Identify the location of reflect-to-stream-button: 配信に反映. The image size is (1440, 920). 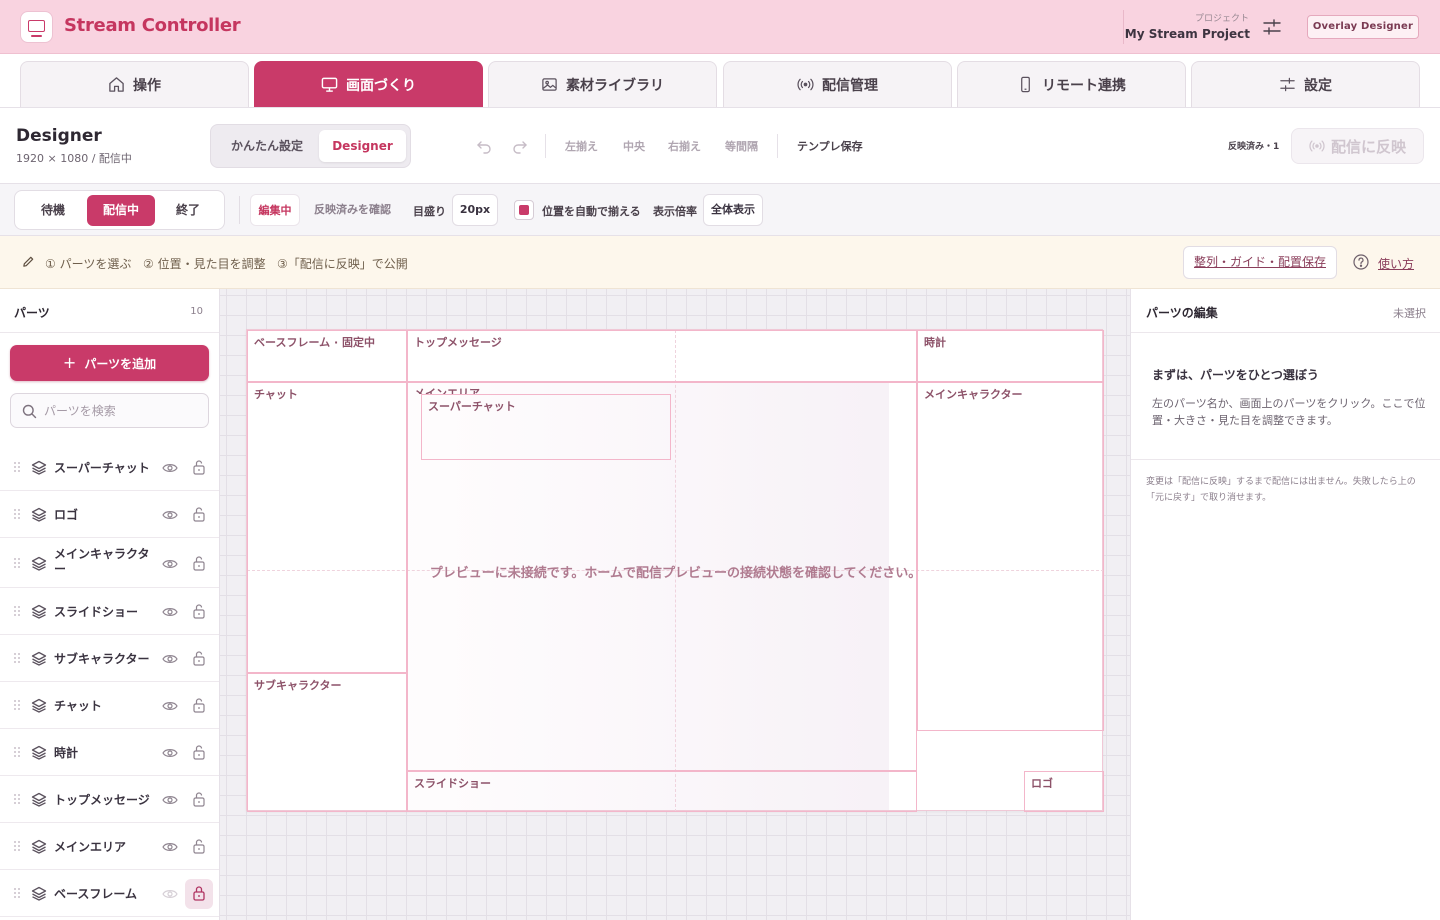
(1357, 146).